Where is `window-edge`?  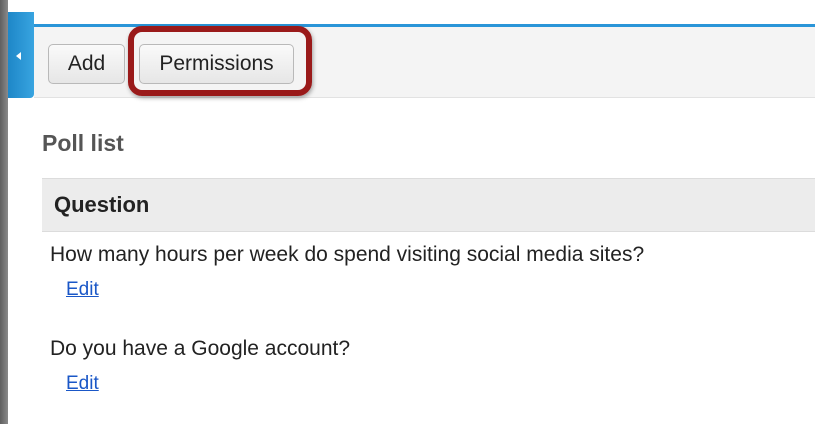 window-edge is located at coordinates (4, 212).